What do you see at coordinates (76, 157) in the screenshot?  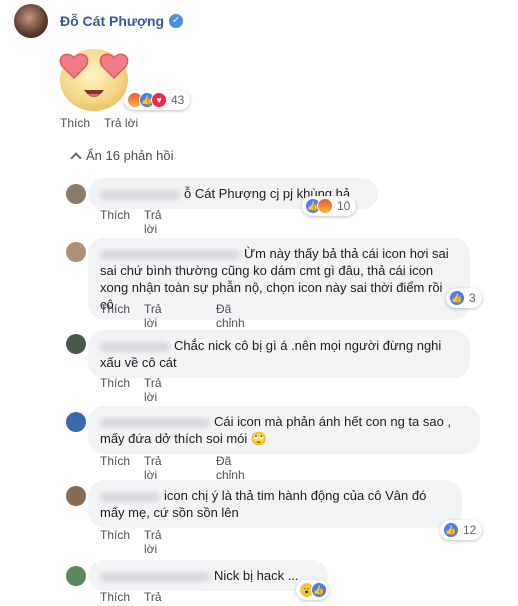 I see `chevron-up-icon` at bounding box center [76, 157].